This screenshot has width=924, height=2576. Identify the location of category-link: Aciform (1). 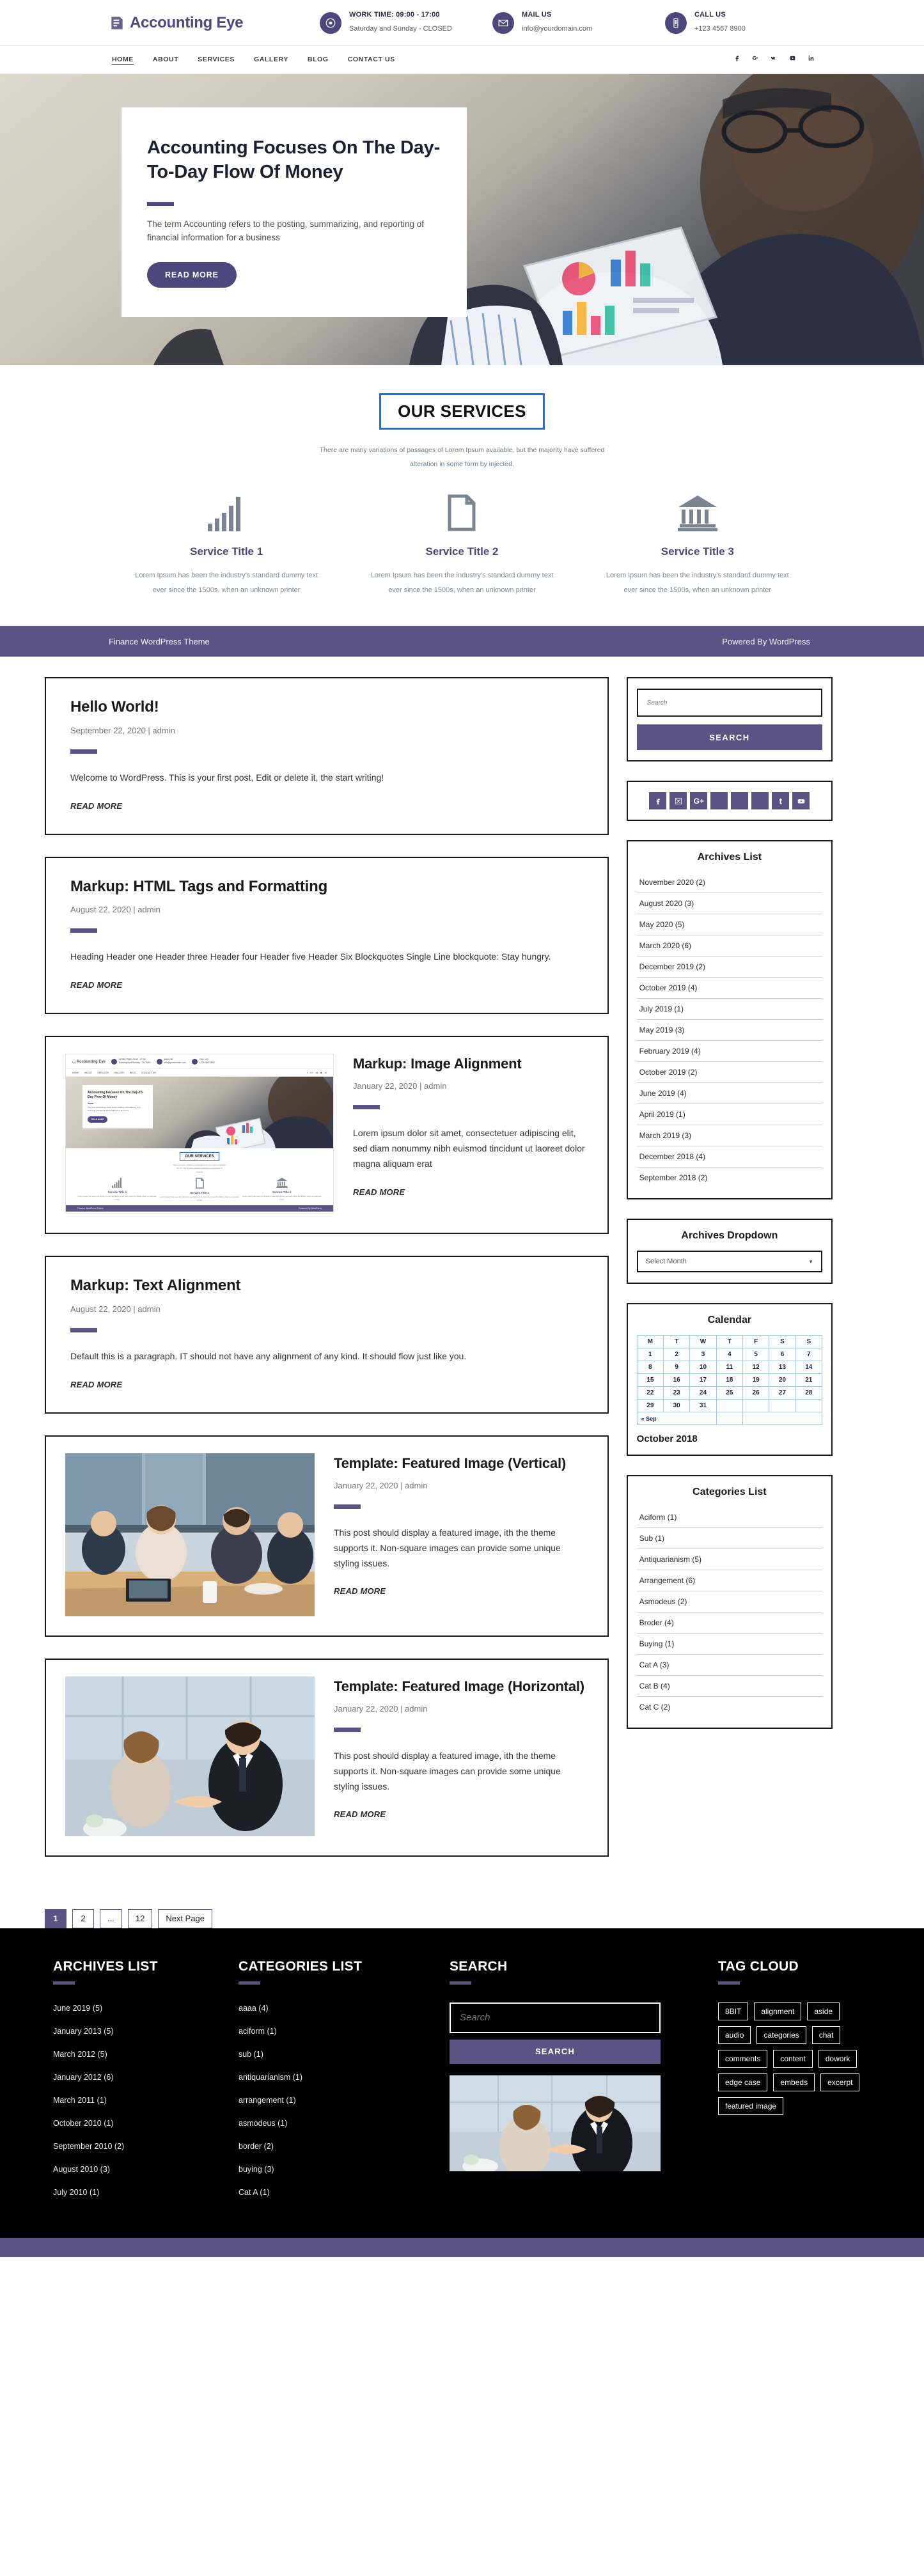
(729, 1518).